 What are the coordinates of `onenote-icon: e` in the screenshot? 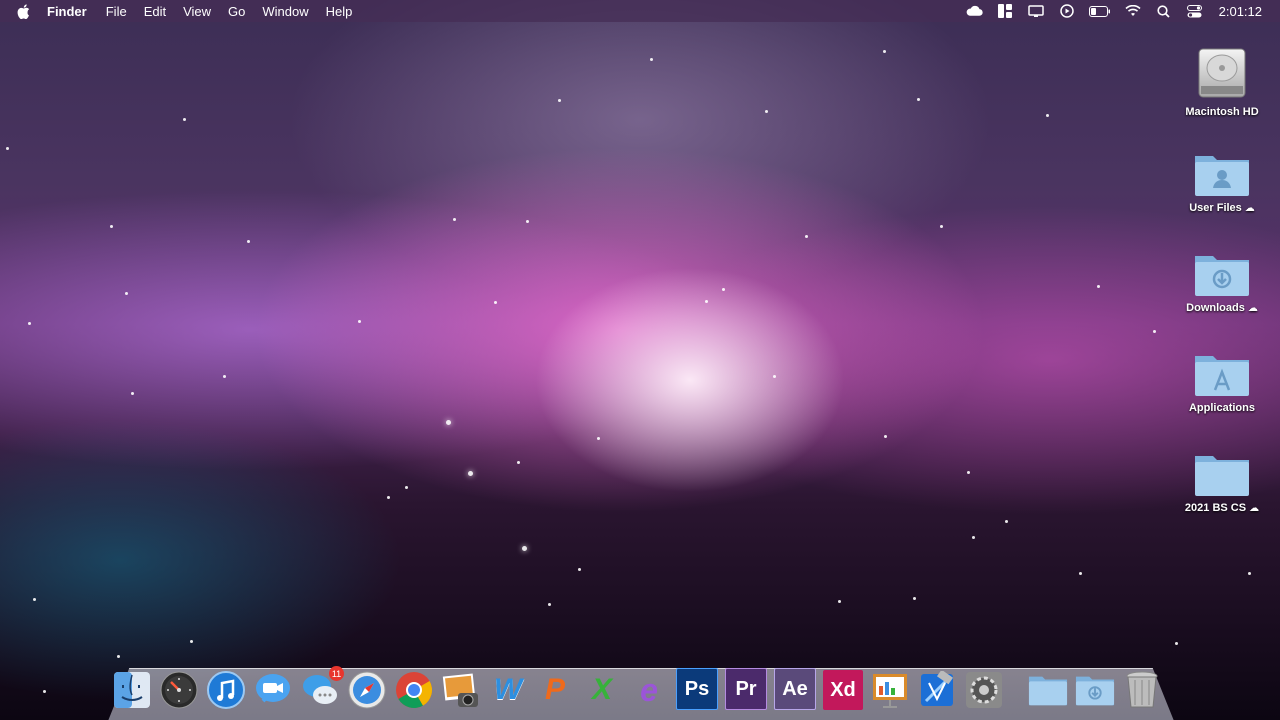 It's located at (649, 690).